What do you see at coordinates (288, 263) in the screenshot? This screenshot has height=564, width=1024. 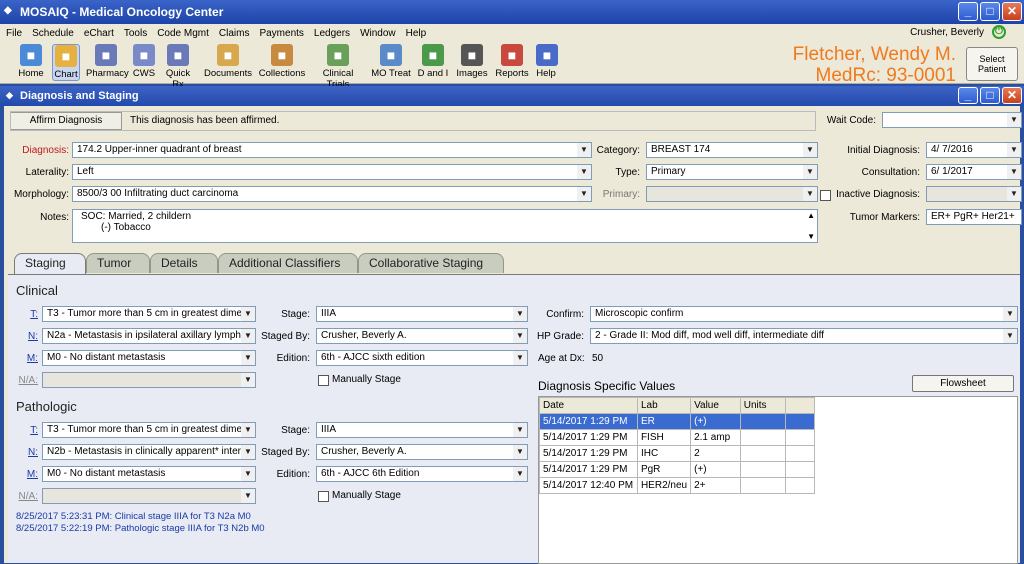 I see `tab-additional-classifiers: Additional Classifiers` at bounding box center [288, 263].